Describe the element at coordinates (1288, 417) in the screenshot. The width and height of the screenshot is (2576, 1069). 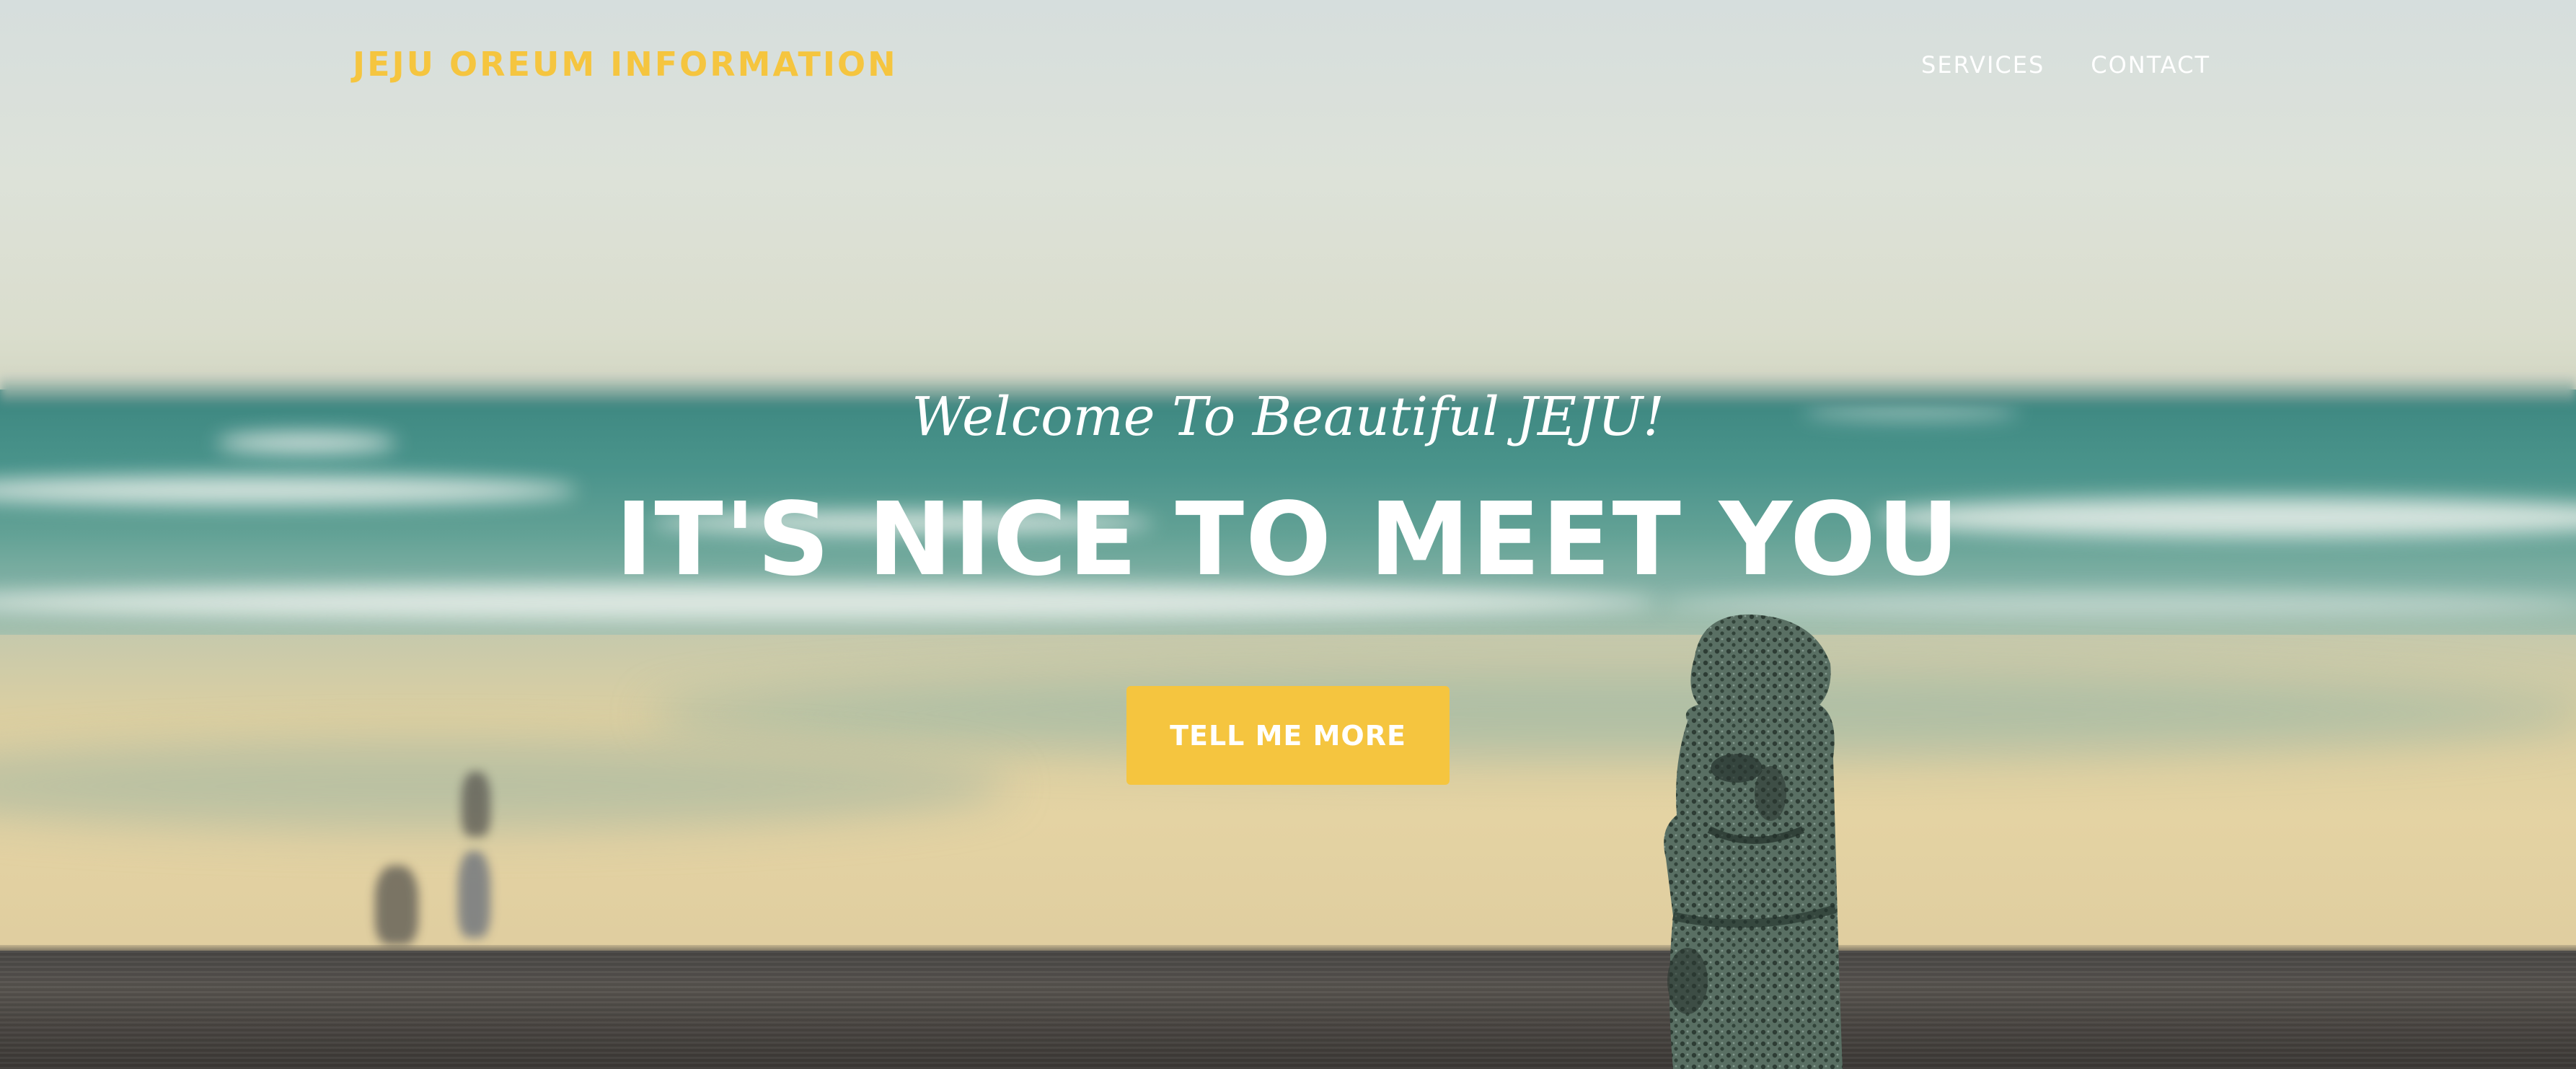
I see `intro-lead-in: Welcome To Beautiful JEJU!` at that location.